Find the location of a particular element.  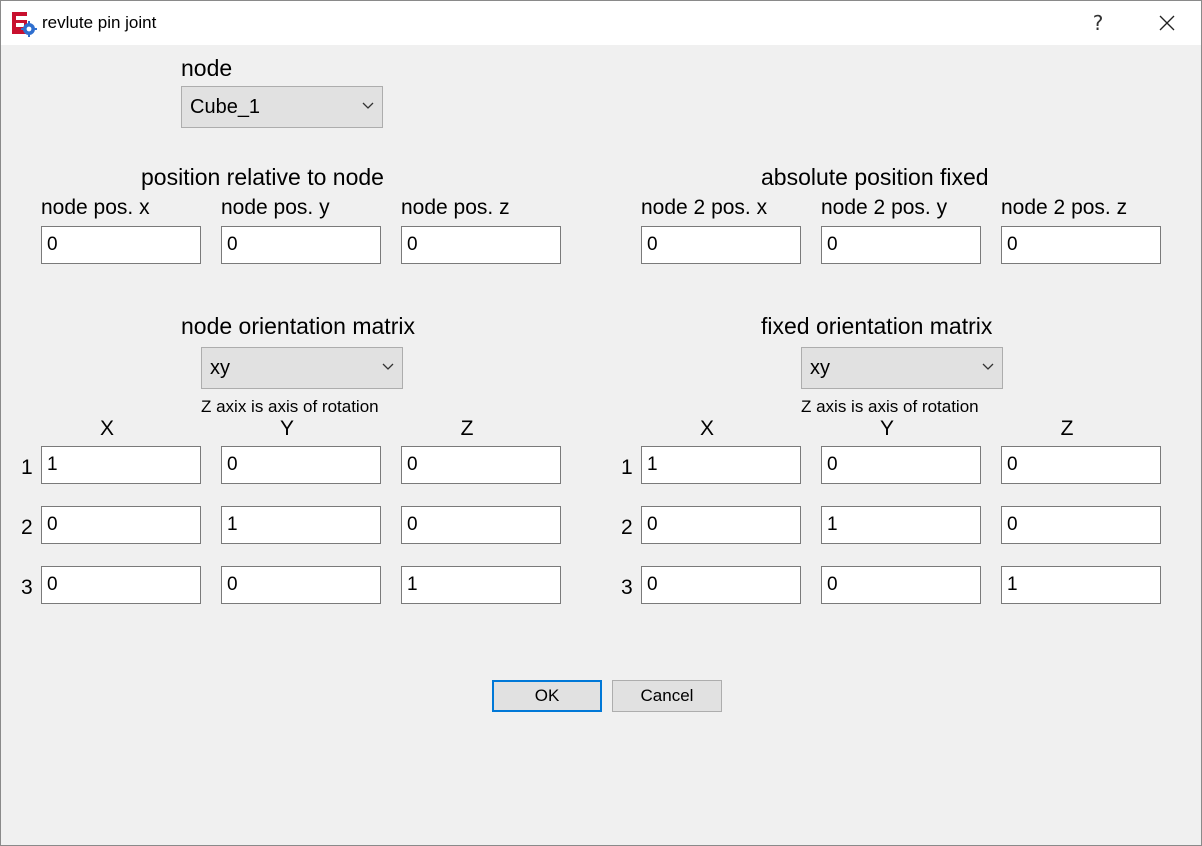

fixed-col-y-header: Y is located at coordinates (886, 428).